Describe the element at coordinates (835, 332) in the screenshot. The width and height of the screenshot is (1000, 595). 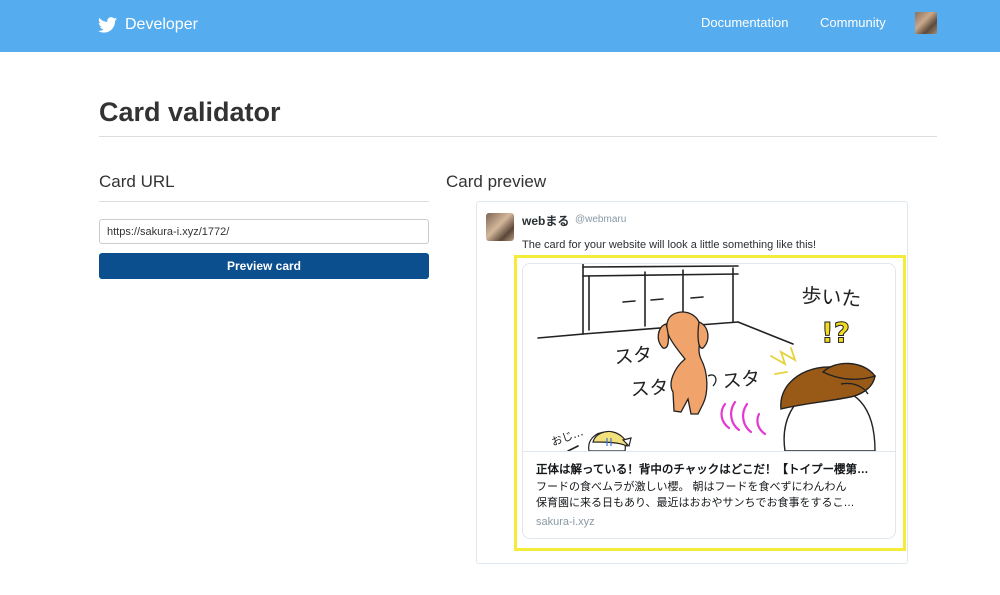
I see `illustration-text-exclaim: !?` at that location.